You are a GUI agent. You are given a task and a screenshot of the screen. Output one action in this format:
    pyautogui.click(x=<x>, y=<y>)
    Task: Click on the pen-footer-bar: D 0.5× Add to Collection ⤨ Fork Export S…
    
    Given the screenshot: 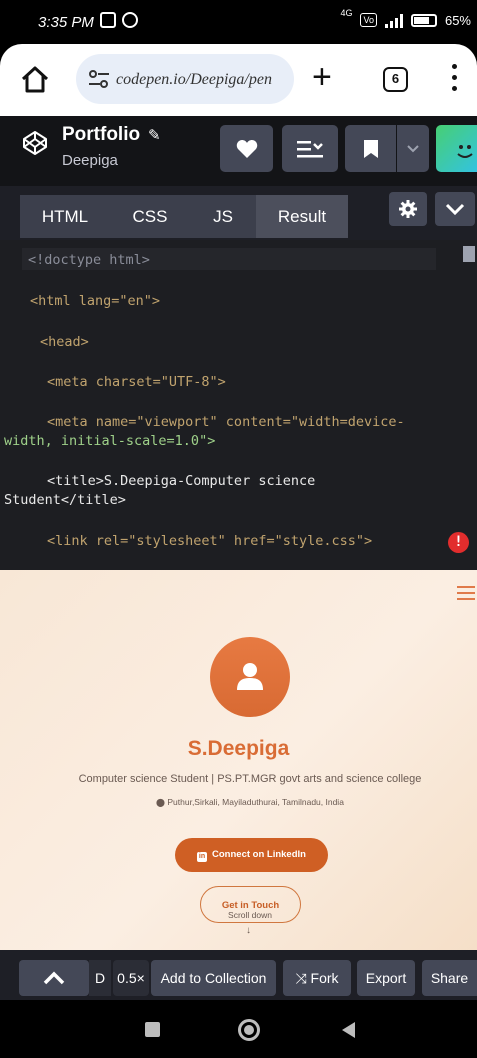 What is the action you would take?
    pyautogui.click(x=238, y=975)
    